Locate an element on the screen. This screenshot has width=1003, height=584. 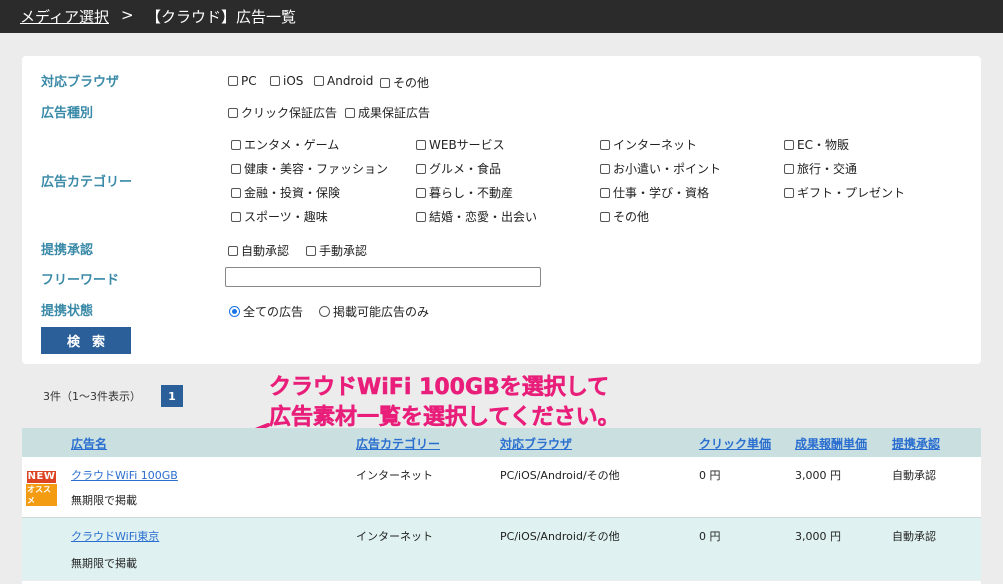
column-header-category: 広告カテゴリー is located at coordinates (398, 443).